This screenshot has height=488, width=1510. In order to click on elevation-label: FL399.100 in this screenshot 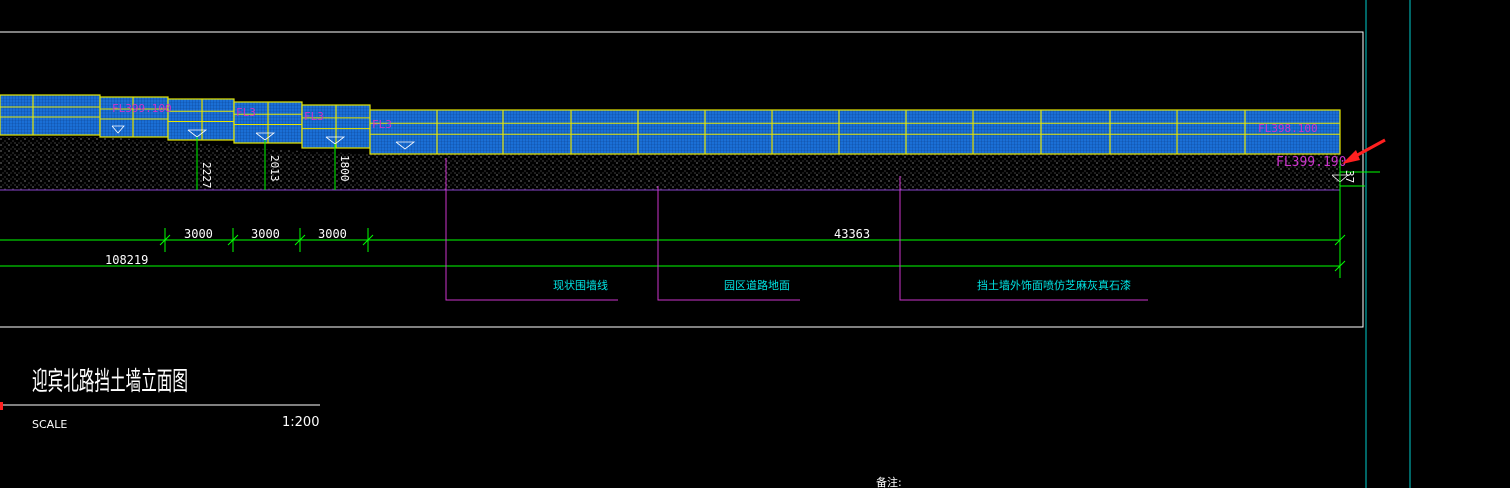, I will do `click(142, 108)`.